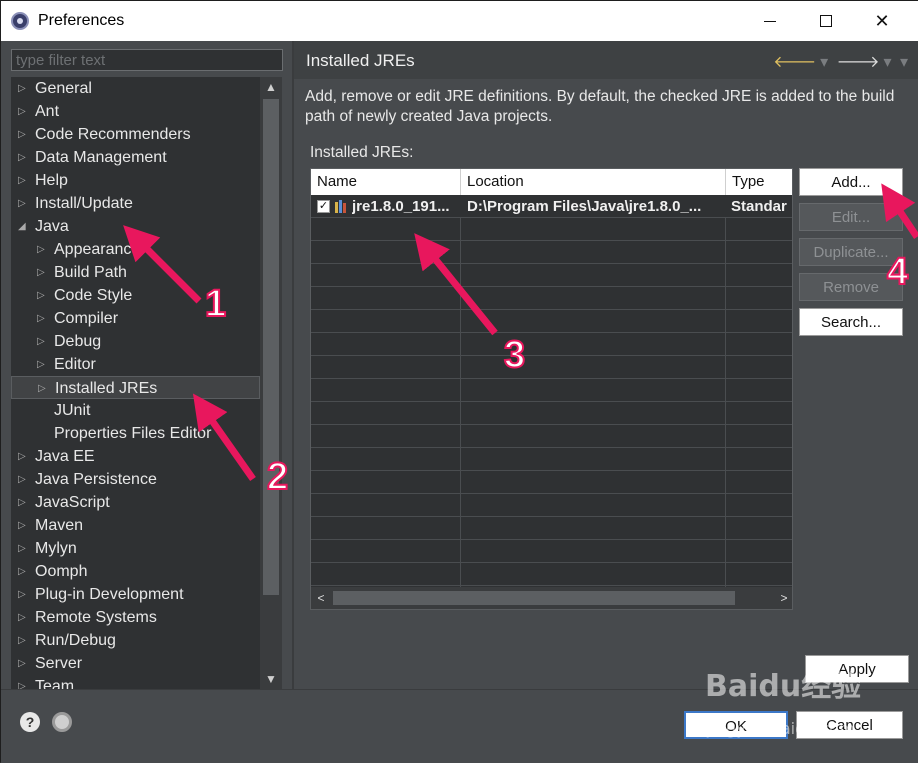  I want to click on tree-item-label: JUnit, so click(72, 410).